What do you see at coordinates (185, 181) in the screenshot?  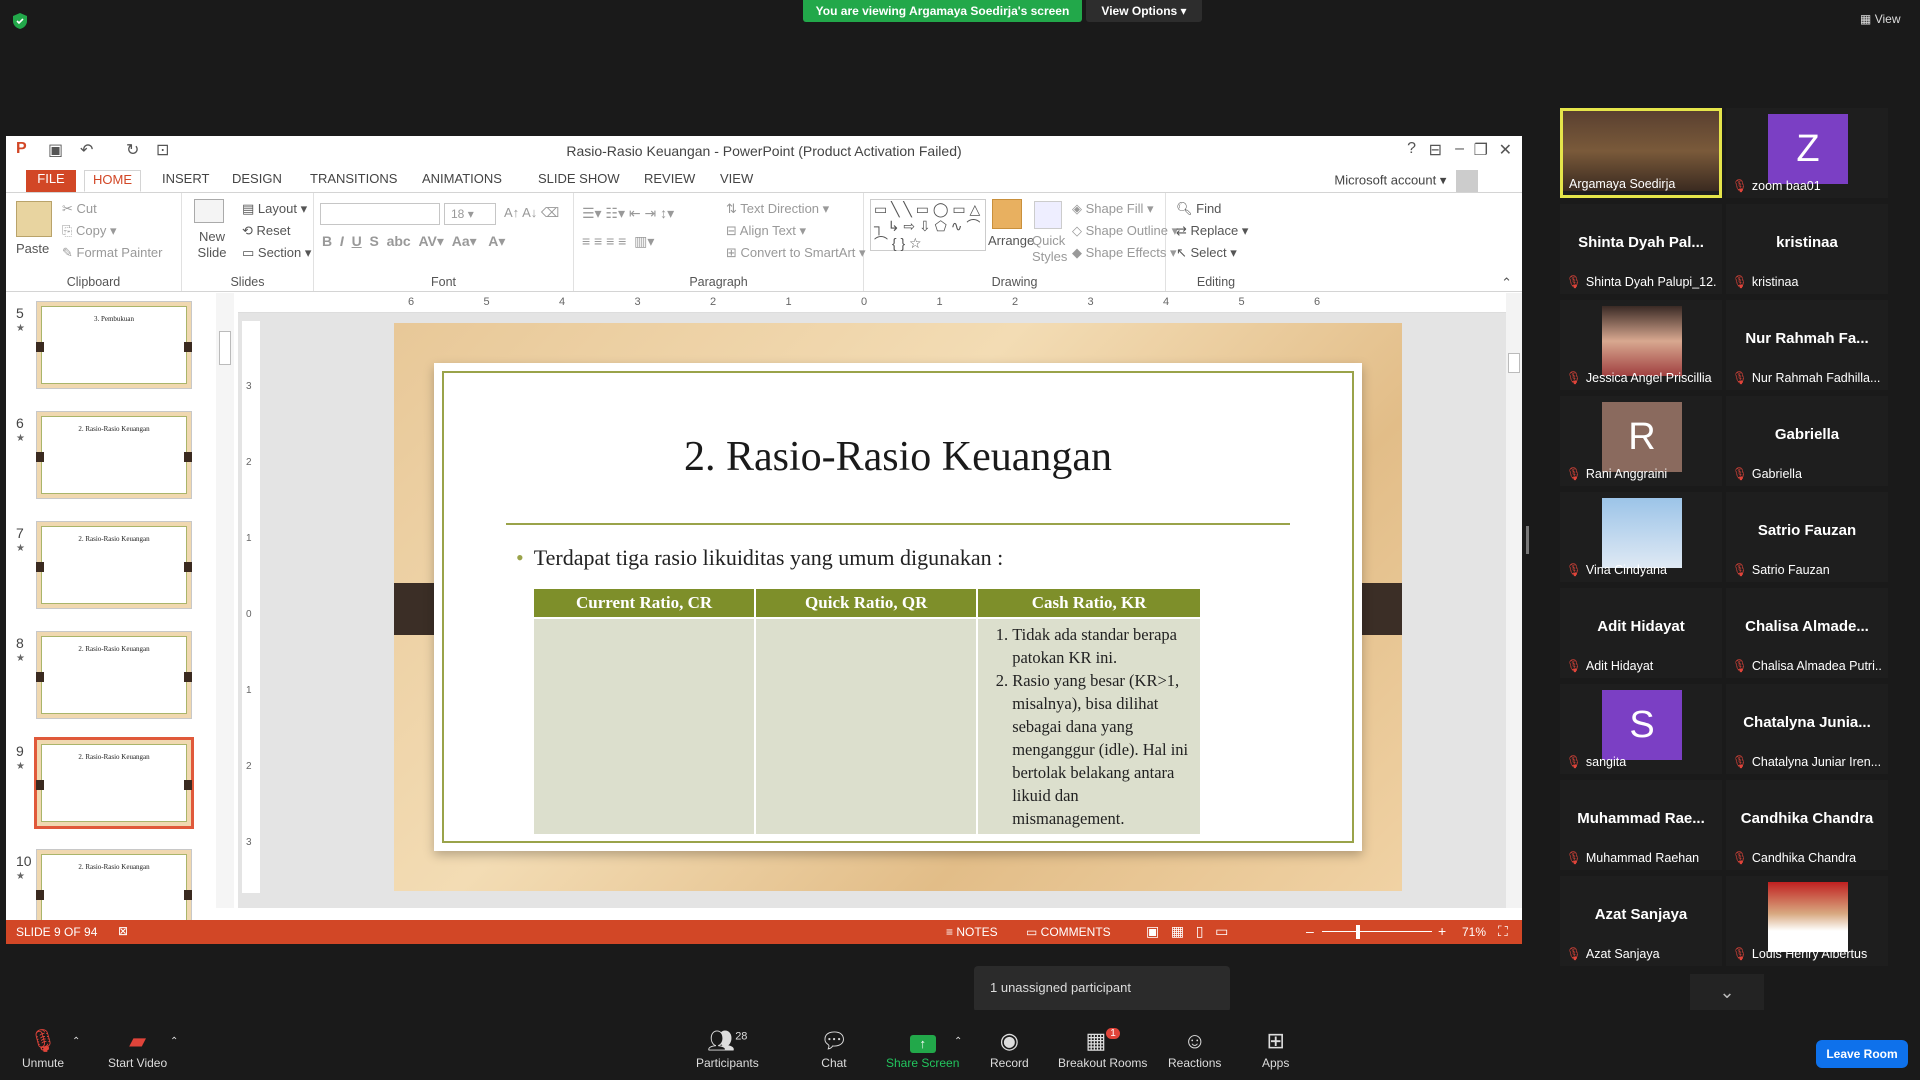 I see `tab-insert: INSERT` at bounding box center [185, 181].